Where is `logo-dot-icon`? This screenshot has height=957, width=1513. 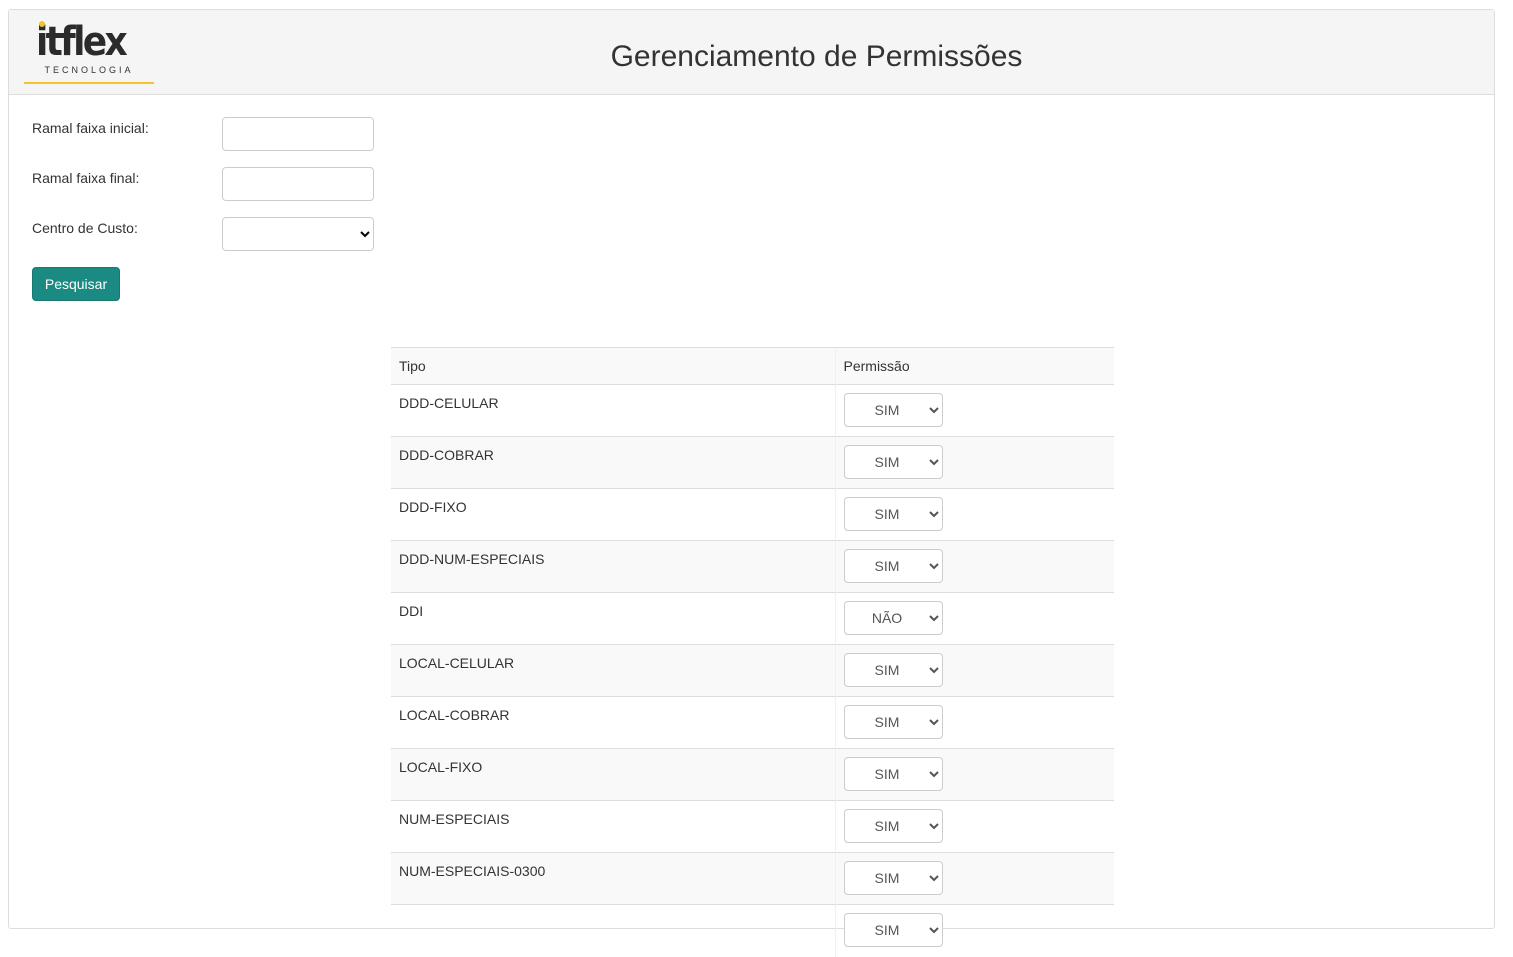 logo-dot-icon is located at coordinates (42, 24).